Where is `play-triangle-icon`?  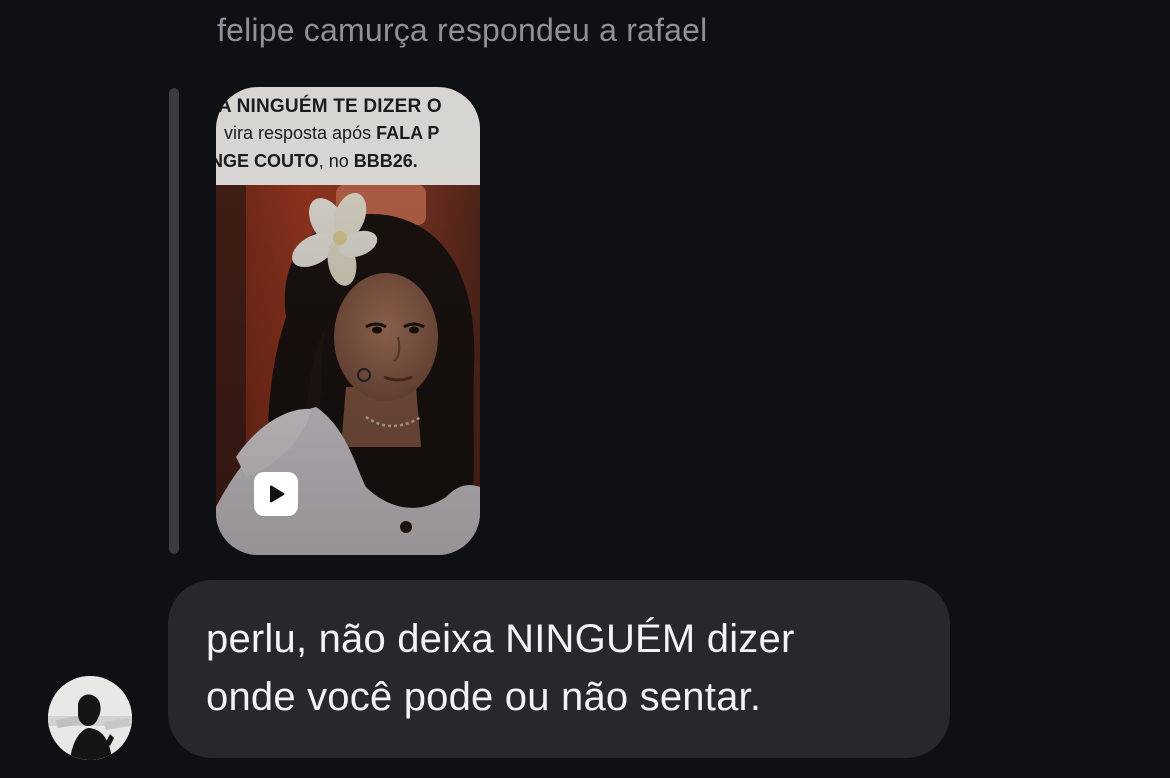 play-triangle-icon is located at coordinates (277, 494).